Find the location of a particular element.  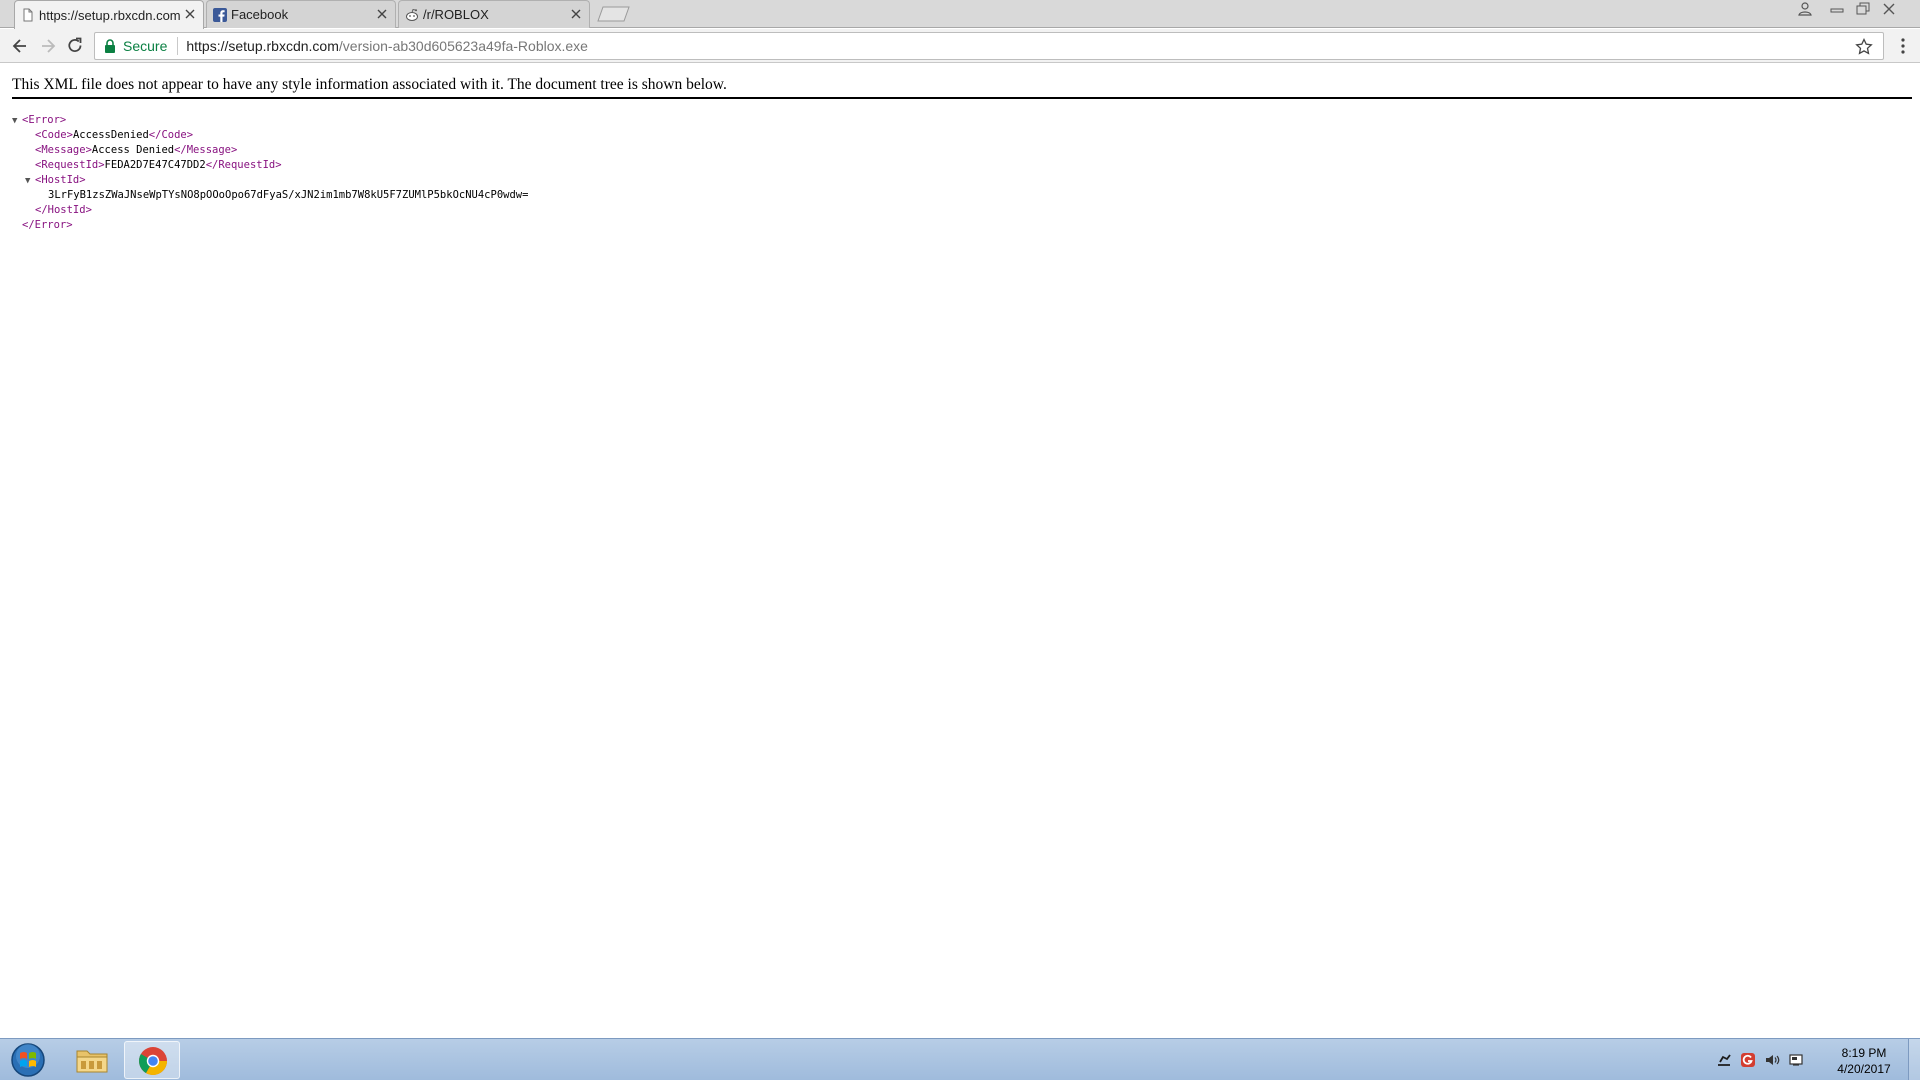

reddit-icon is located at coordinates (412, 14).